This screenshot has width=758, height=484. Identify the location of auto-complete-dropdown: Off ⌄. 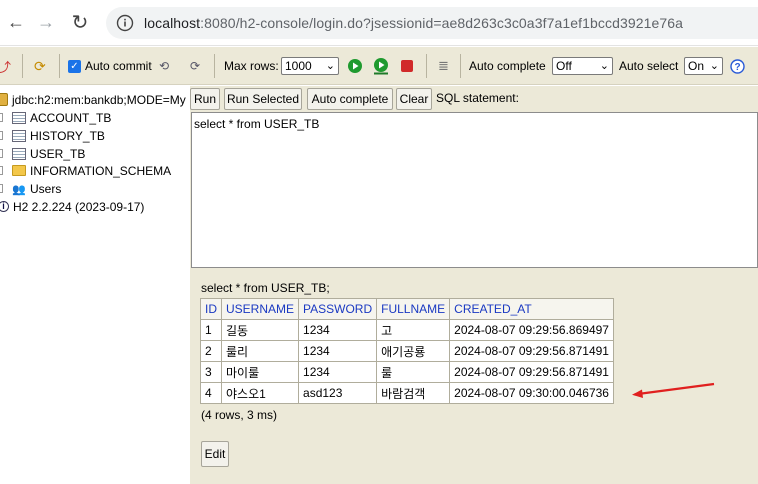
(582, 66).